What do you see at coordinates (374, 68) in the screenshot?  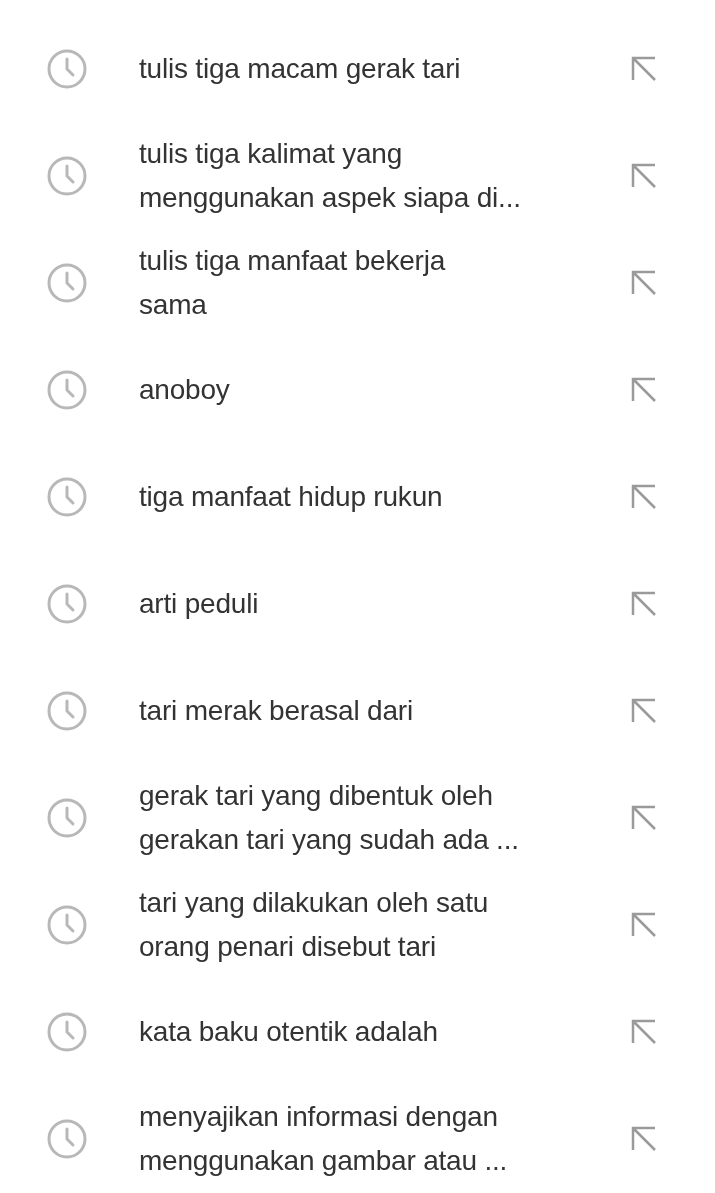 I see `search-suggestion: tulis tiga macam gerak tari` at bounding box center [374, 68].